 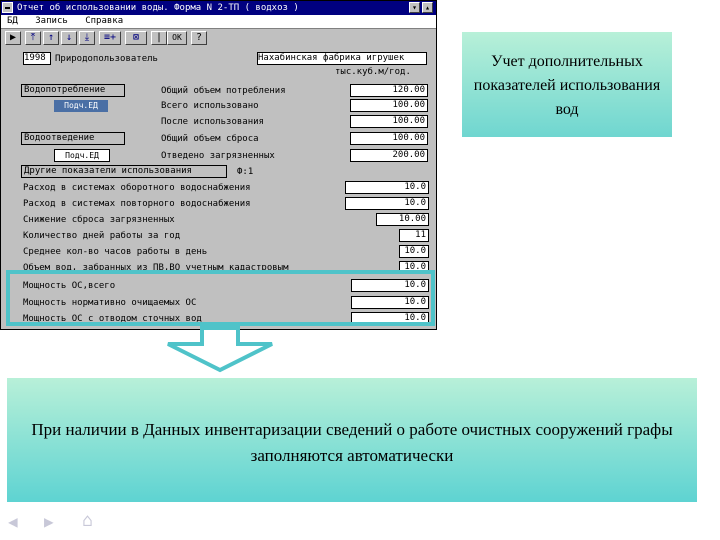 I want to click on minimize-icon: ▾, so click(x=414, y=7).